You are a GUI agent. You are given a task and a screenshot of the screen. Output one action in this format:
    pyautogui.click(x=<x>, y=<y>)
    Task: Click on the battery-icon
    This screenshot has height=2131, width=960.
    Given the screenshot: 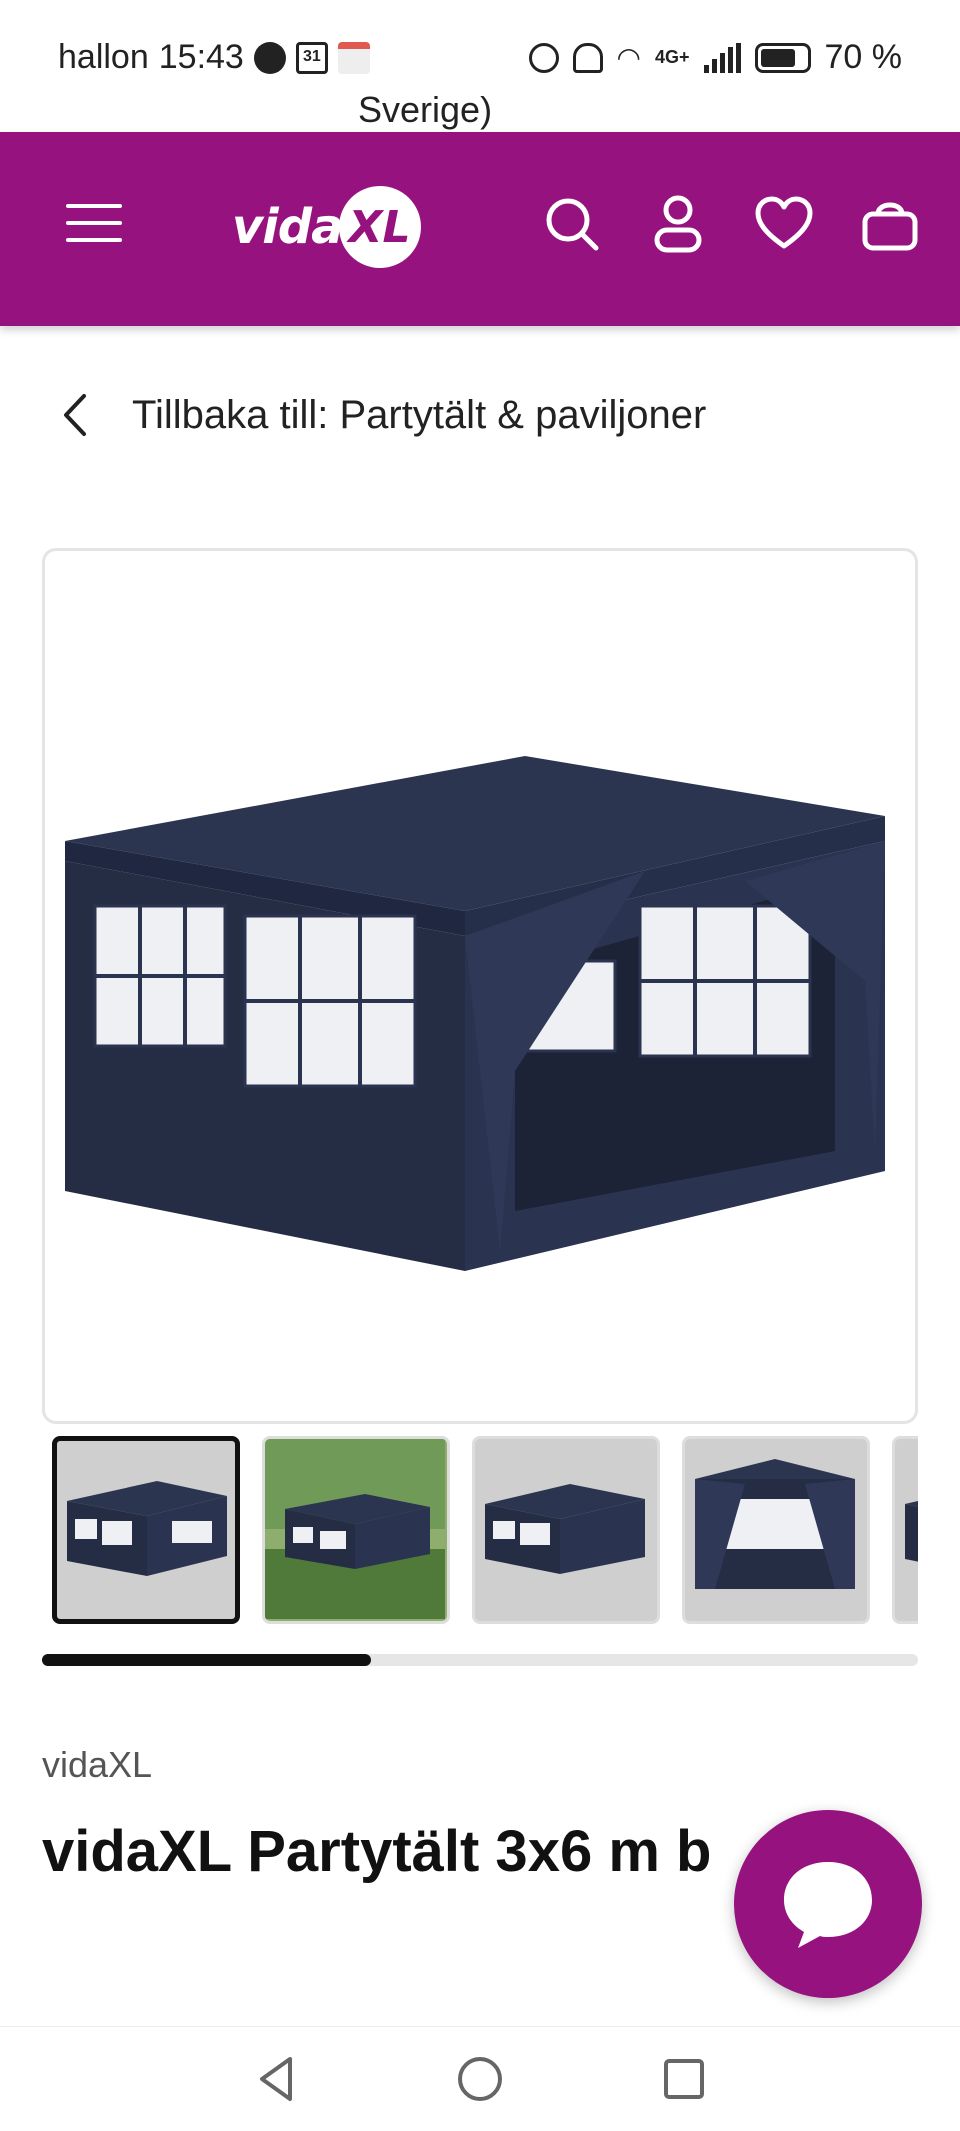 What is the action you would take?
    pyautogui.click(x=782, y=57)
    